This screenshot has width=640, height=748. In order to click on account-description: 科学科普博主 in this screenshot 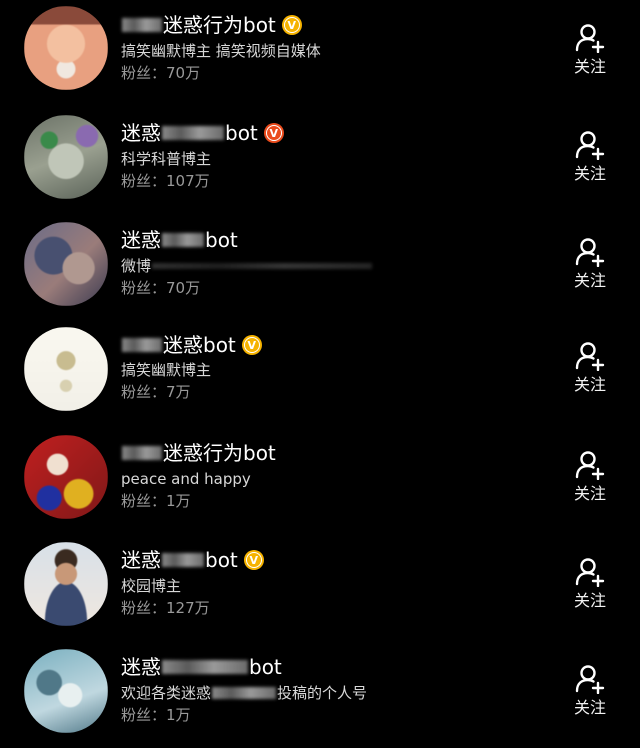, I will do `click(166, 159)`.